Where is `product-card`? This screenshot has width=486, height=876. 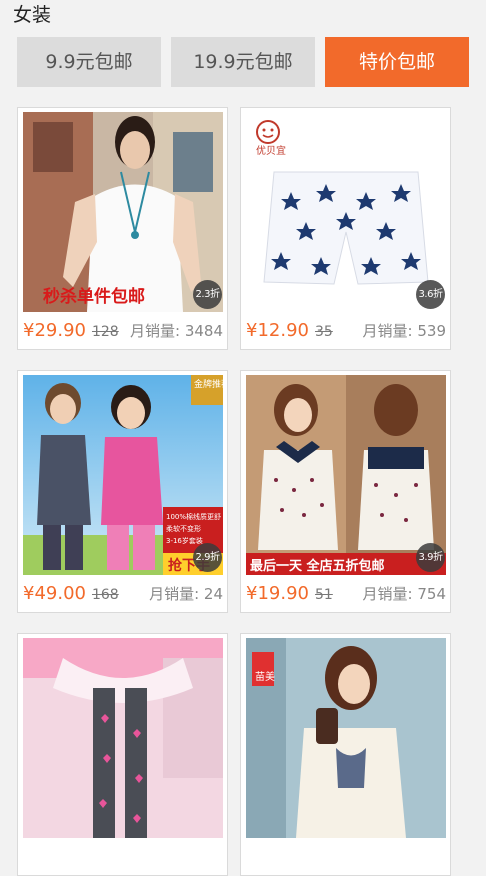
product-card is located at coordinates (122, 754).